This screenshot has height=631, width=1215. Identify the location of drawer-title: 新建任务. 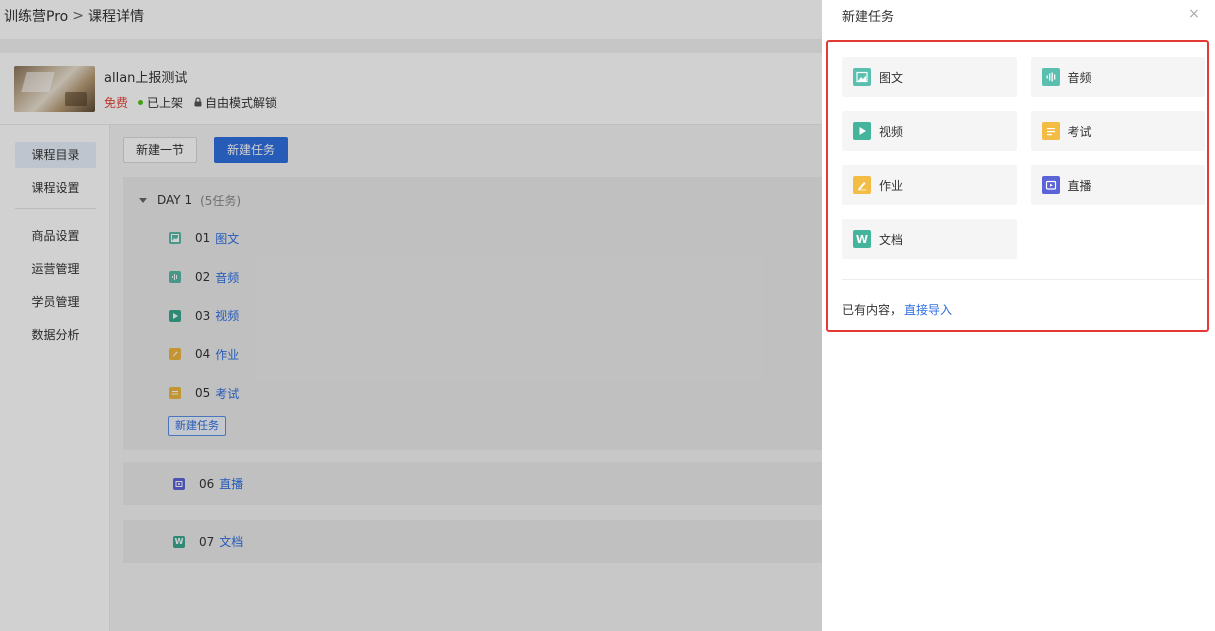
(868, 17).